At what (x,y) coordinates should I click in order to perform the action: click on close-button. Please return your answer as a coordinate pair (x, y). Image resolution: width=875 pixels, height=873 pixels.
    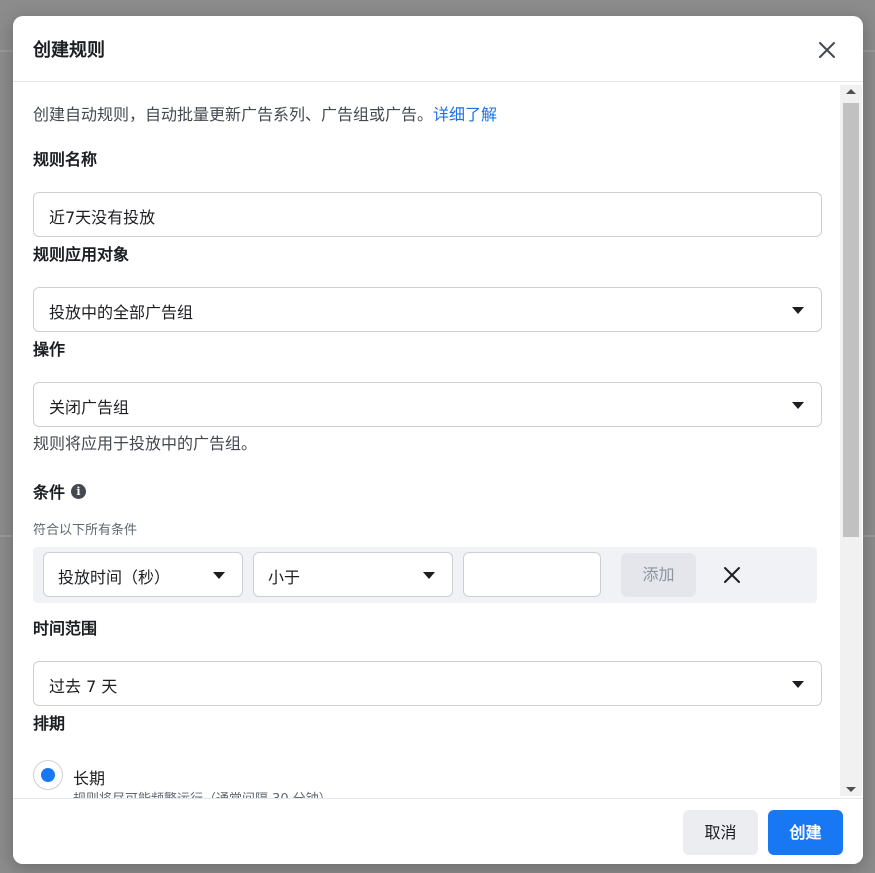
    Looking at the image, I should click on (827, 50).